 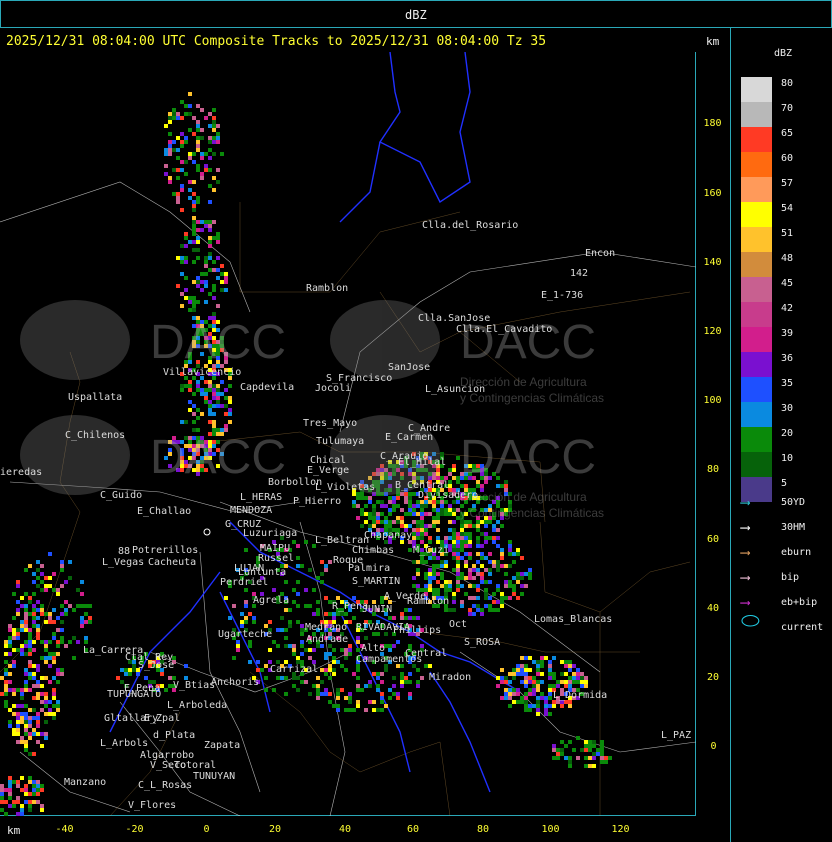 I want to click on x-tick-label: 80, so click(x=483, y=829).